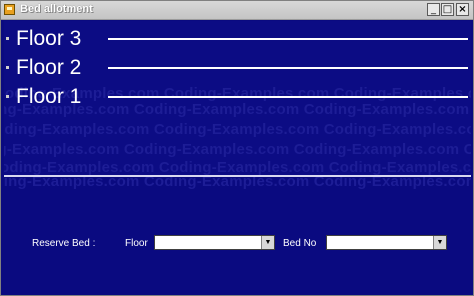  What do you see at coordinates (433, 9) in the screenshot?
I see `minimize-button: _` at bounding box center [433, 9].